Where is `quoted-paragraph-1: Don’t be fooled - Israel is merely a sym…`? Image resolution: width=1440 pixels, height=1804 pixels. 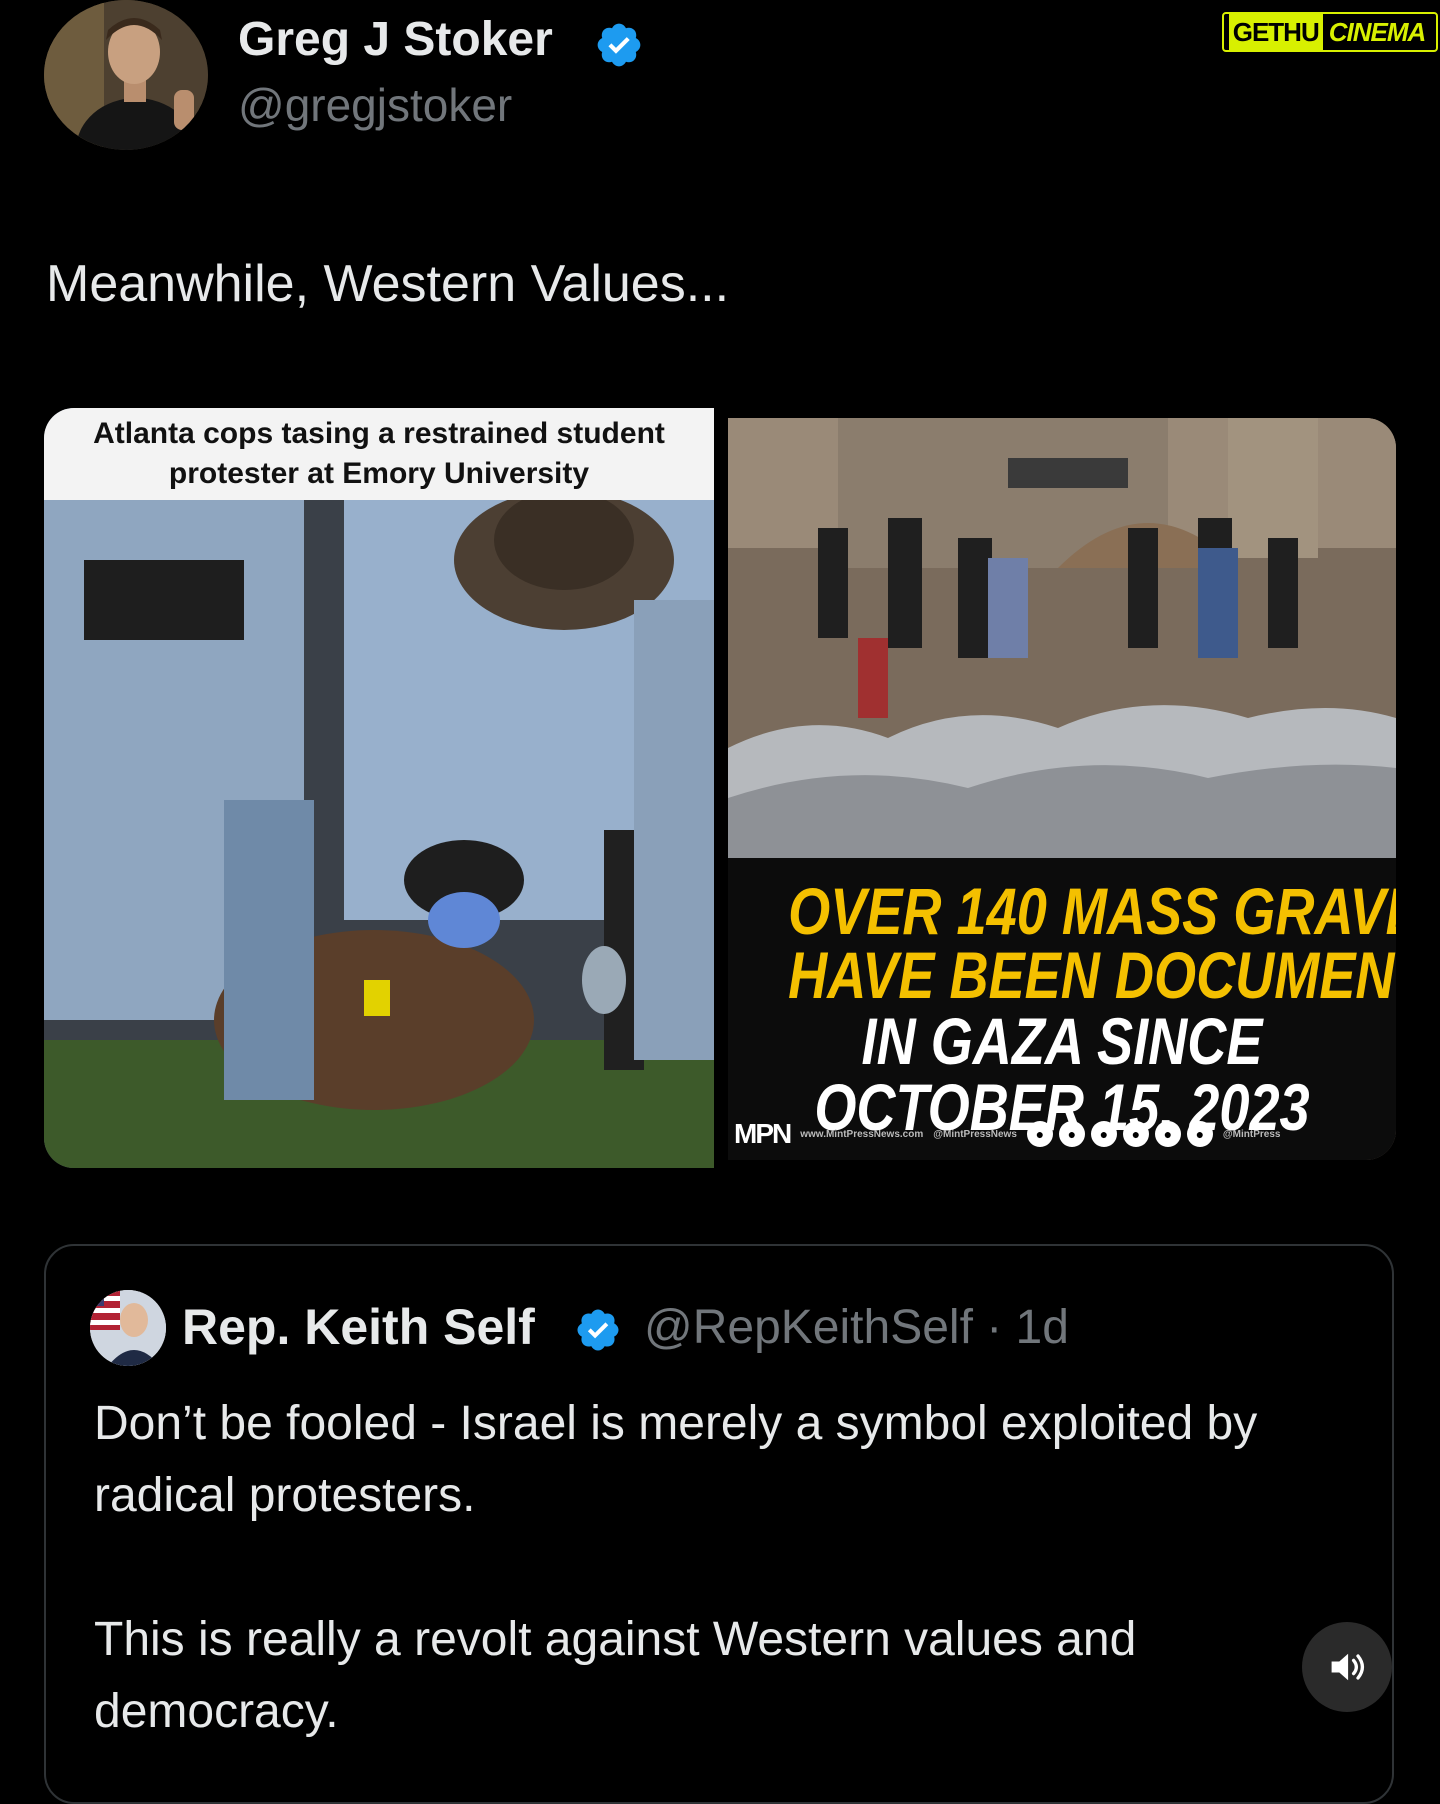 quoted-paragraph-1: Don’t be fooled - Israel is merely a sym… is located at coordinates (676, 1459).